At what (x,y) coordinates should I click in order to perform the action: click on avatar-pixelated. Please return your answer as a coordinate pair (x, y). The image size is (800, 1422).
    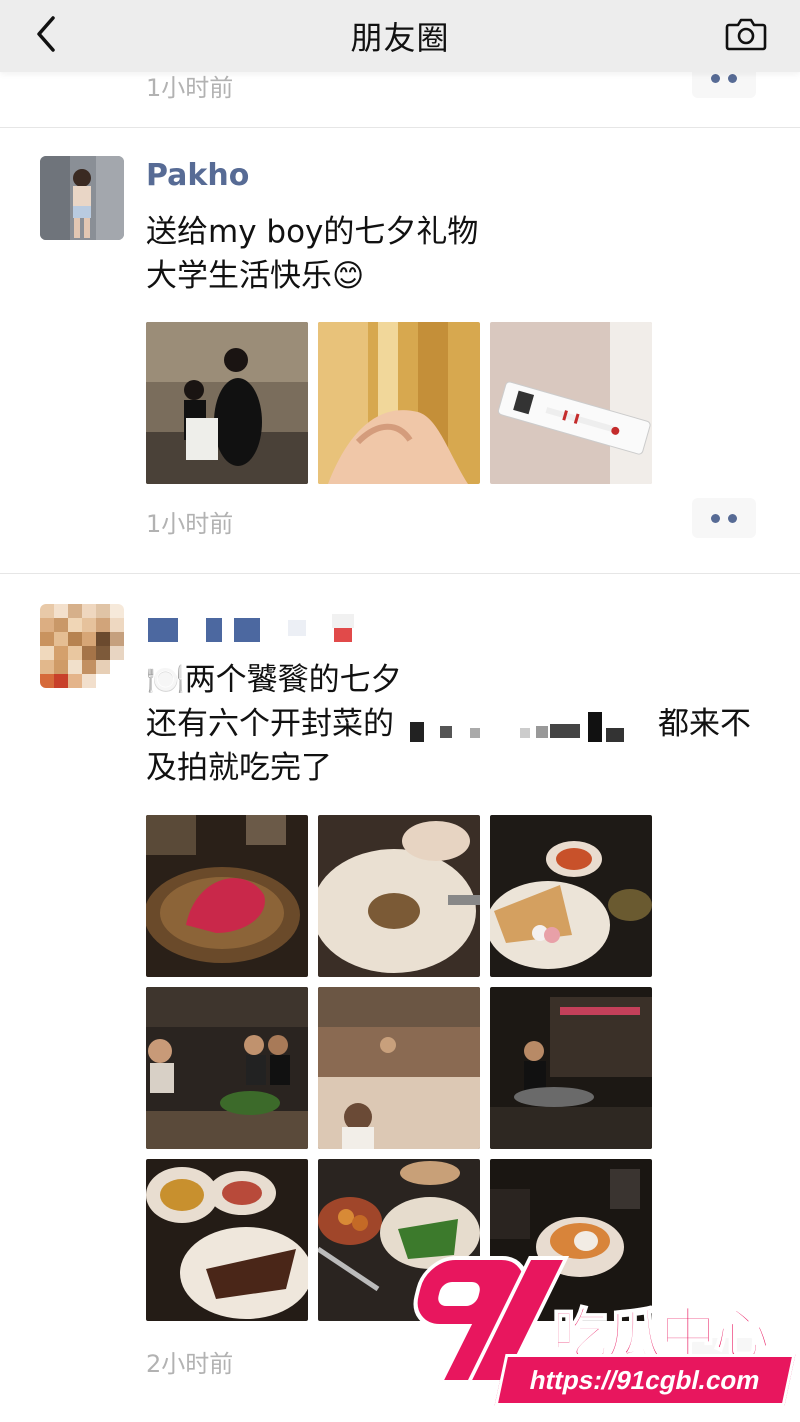
    Looking at the image, I should click on (82, 646).